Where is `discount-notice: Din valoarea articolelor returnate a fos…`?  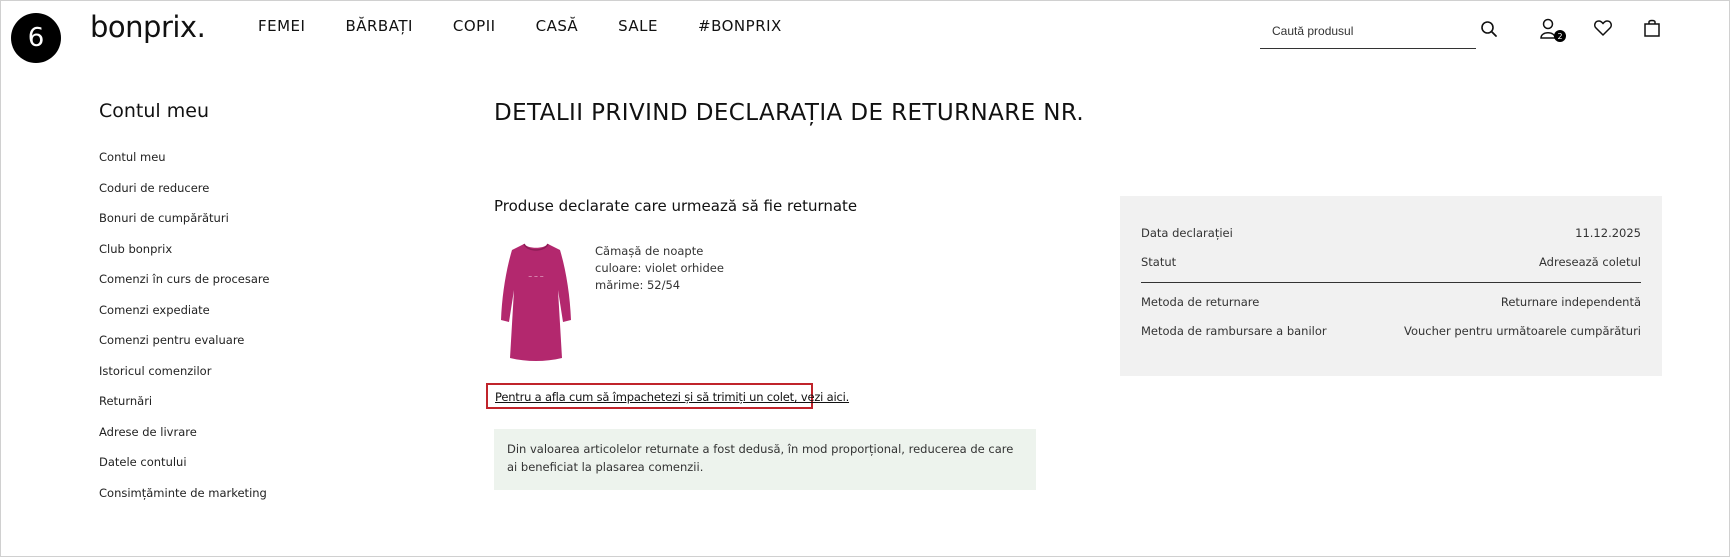 discount-notice: Din valoarea articolelor returnate a fos… is located at coordinates (765, 459).